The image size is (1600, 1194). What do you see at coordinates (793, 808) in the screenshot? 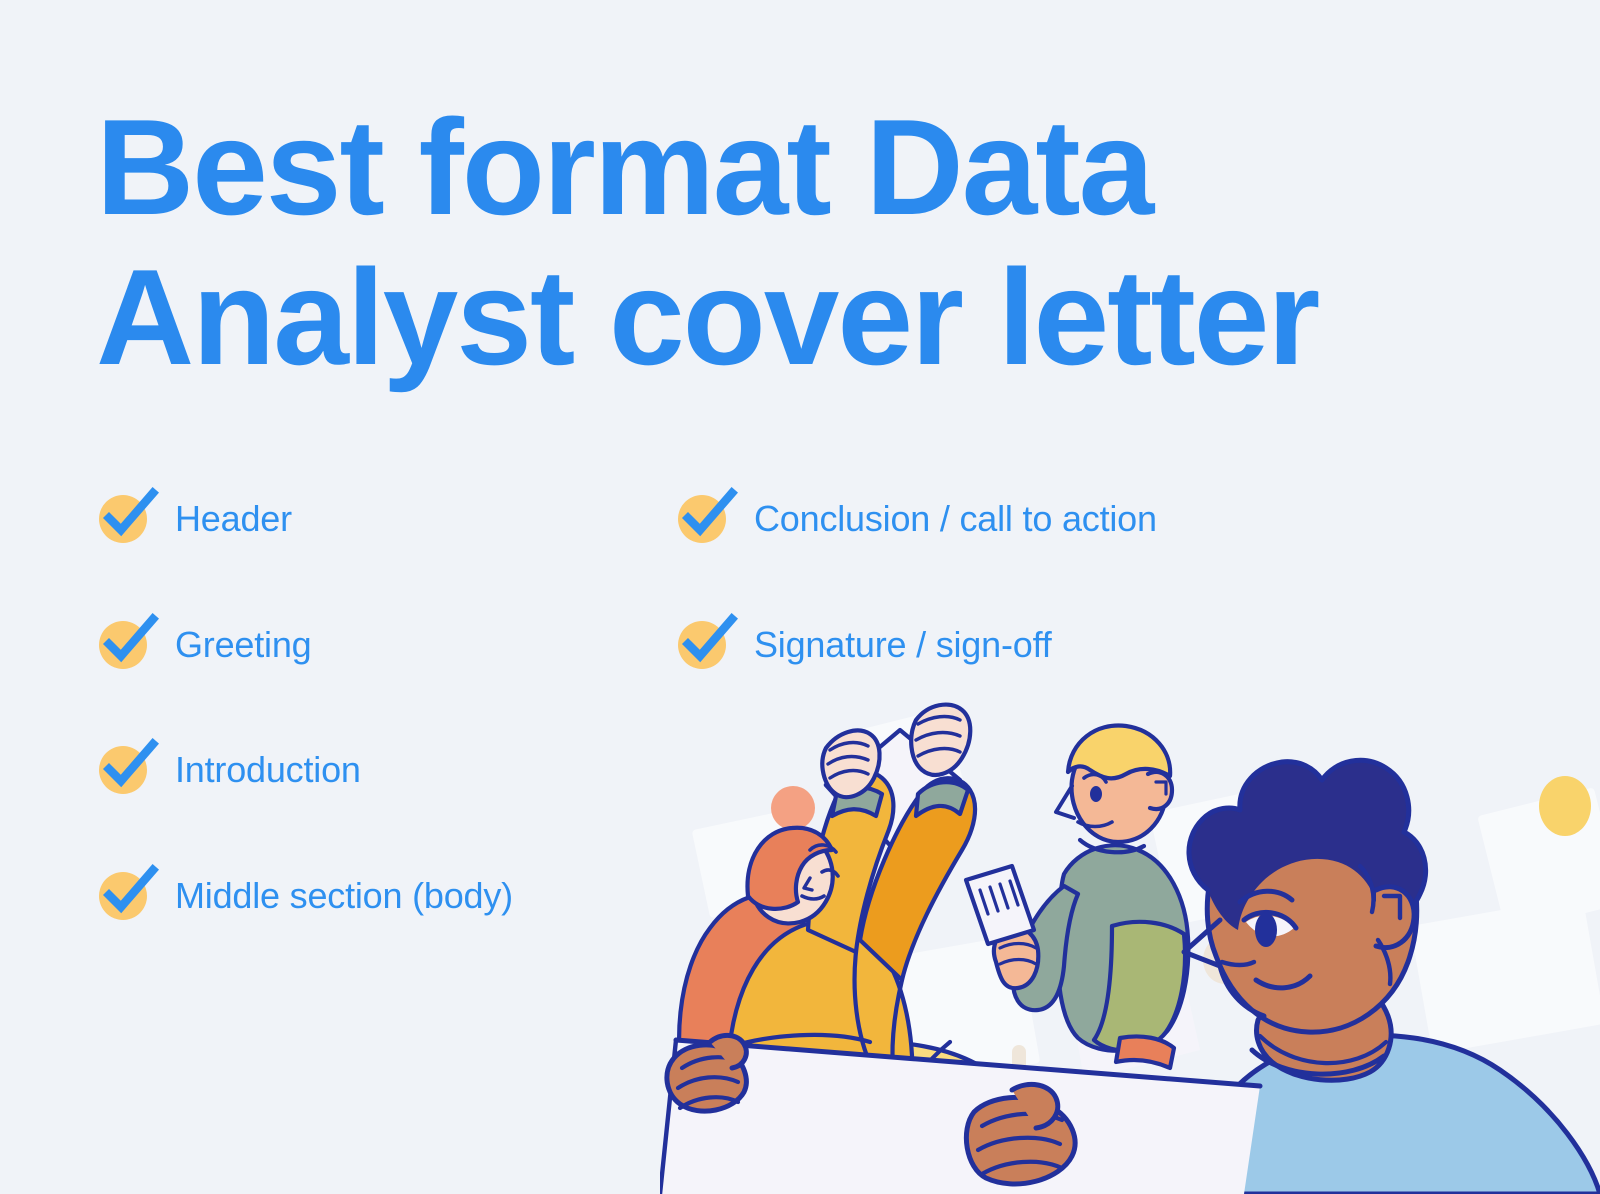
I see `decor-dot-salmon` at bounding box center [793, 808].